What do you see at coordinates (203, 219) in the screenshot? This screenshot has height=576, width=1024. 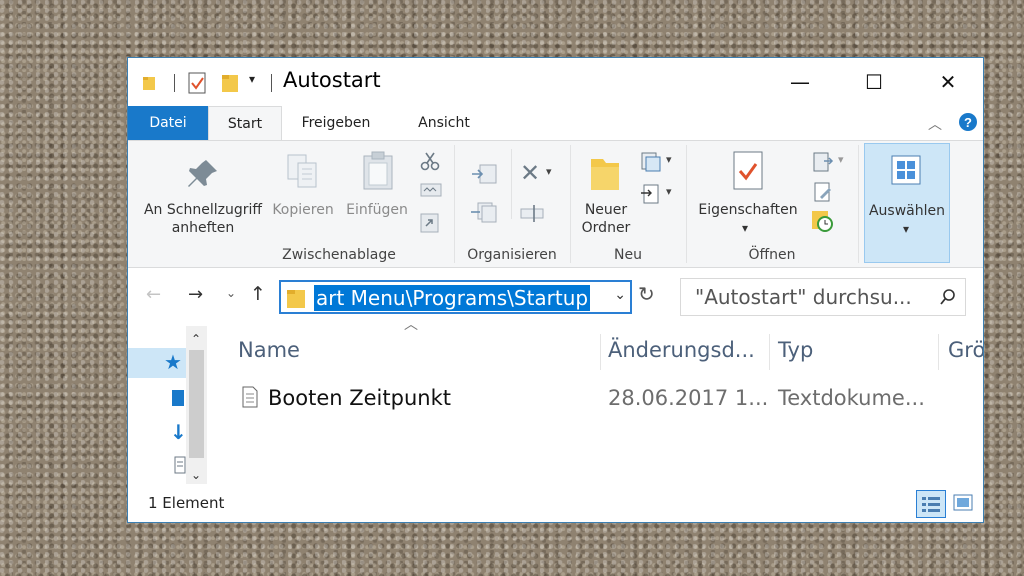 I see `pin-quick-access-button: An Schnellzugriff anheften` at bounding box center [203, 219].